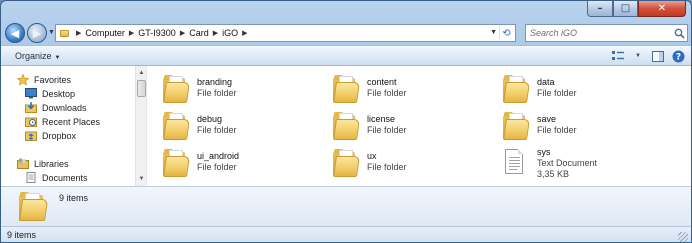 Image resolution: width=692 pixels, height=243 pixels. Describe the element at coordinates (285, 33) in the screenshot. I see `address-bar: ▶ Computer ▶ GT-I9300 ▶ Card ▶ iGO ▶ ▼ ⟲` at that location.